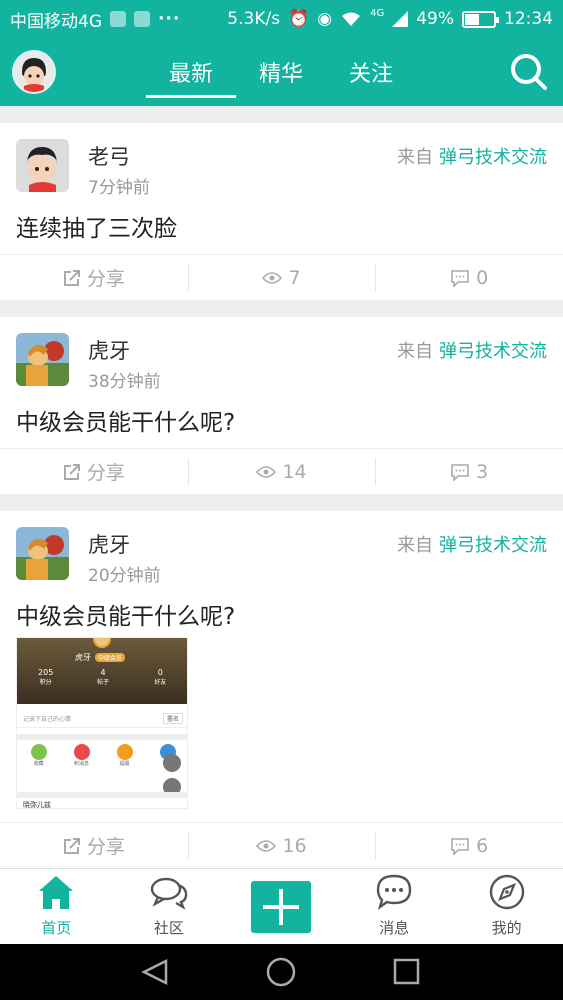 Image resolution: width=563 pixels, height=1000 pixels. What do you see at coordinates (56, 892) in the screenshot?
I see `home-icon` at bounding box center [56, 892].